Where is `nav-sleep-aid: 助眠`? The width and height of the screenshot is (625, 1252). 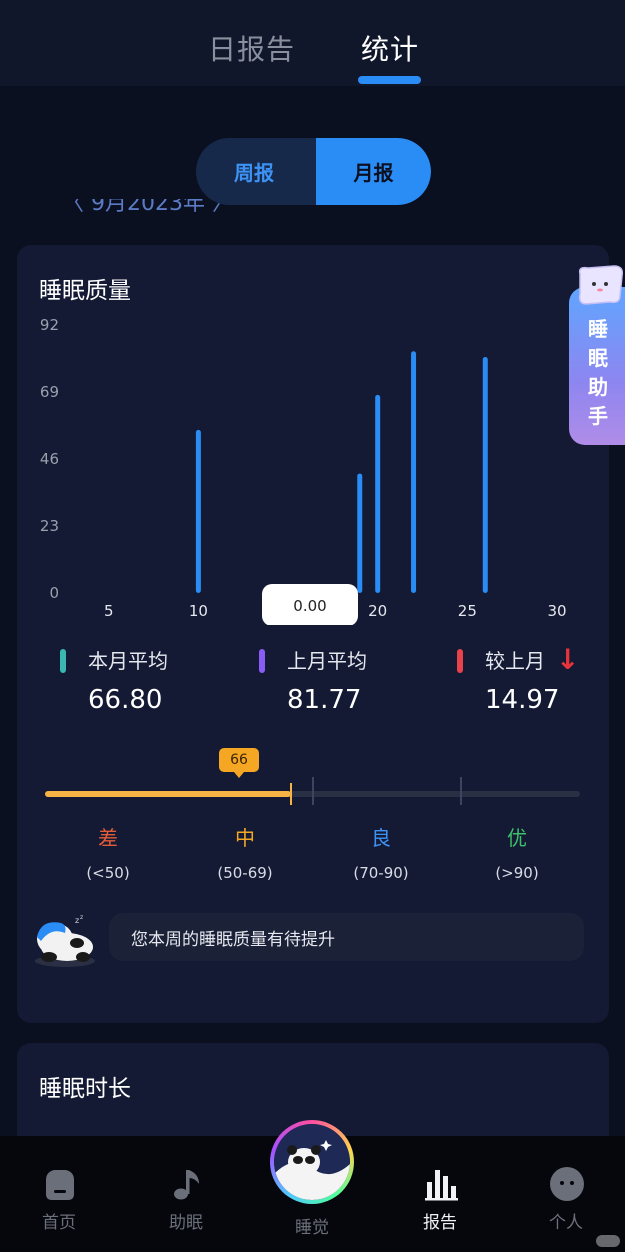
nav-sleep-aid: 助眠 is located at coordinates (186, 1194).